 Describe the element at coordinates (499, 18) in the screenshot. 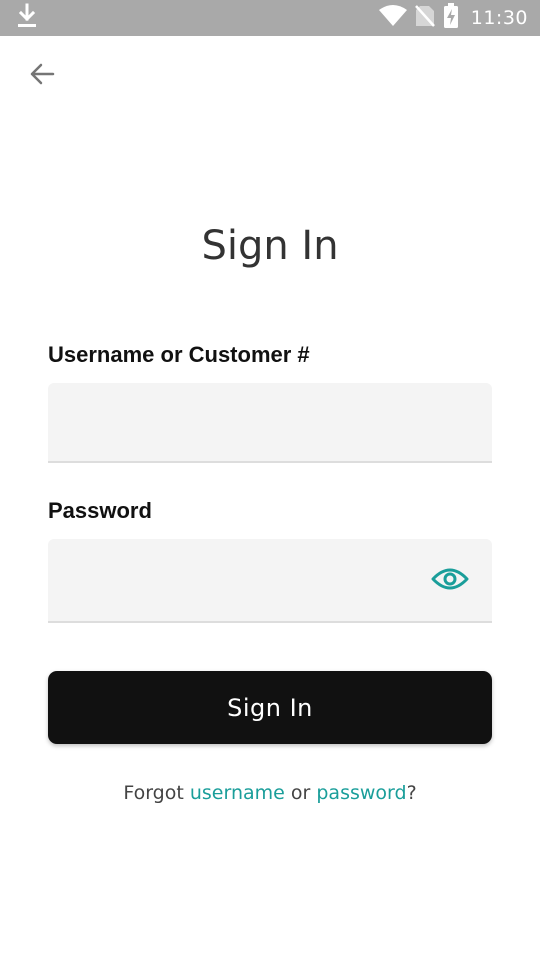

I see `status-time: 11:30` at that location.